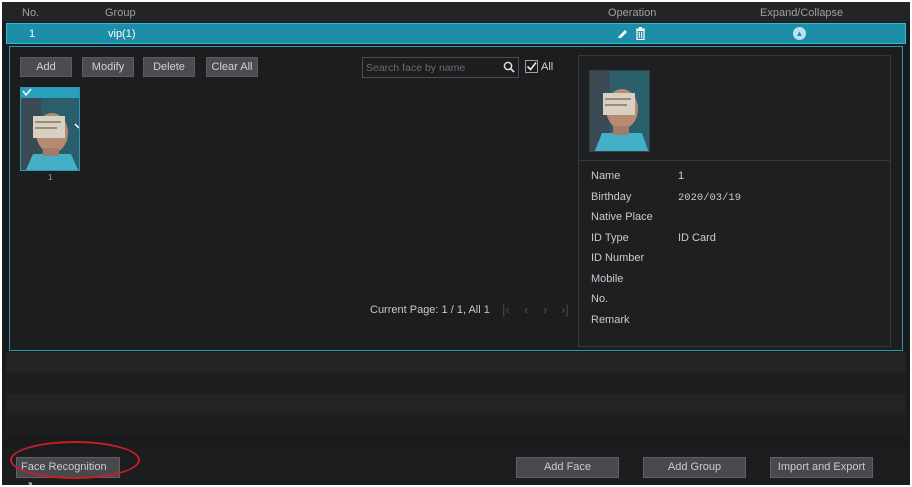 This screenshot has height=487, width=912. What do you see at coordinates (50, 129) in the screenshot?
I see `face-thumbnail` at bounding box center [50, 129].